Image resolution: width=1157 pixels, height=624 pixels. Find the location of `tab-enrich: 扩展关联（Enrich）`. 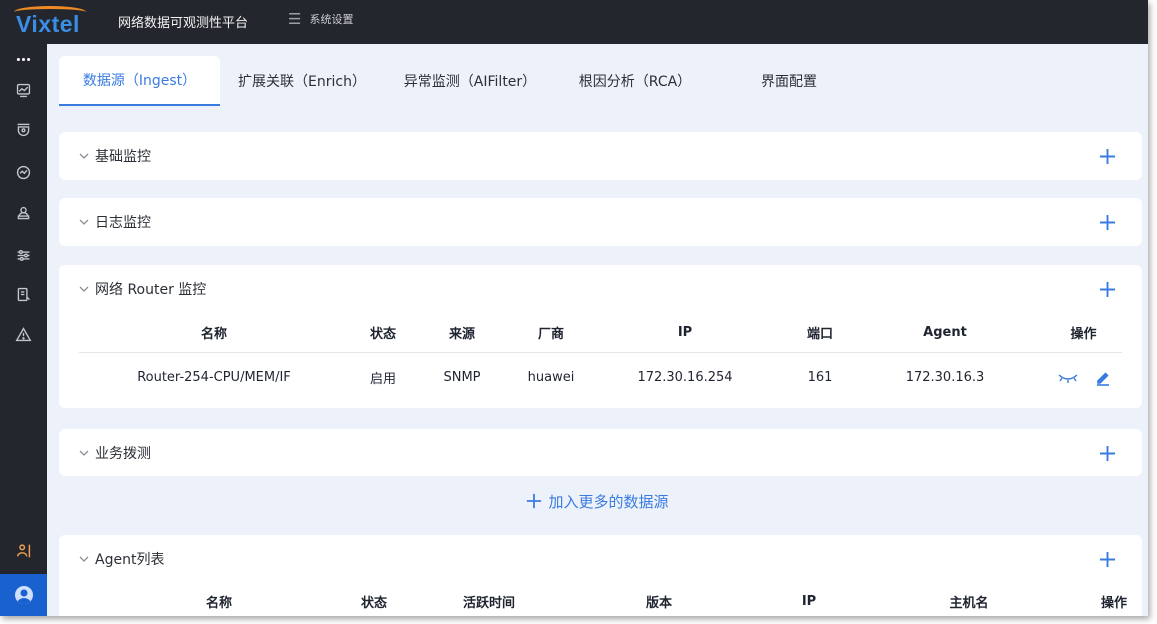

tab-enrich: 扩展关联（Enrich） is located at coordinates (302, 81).